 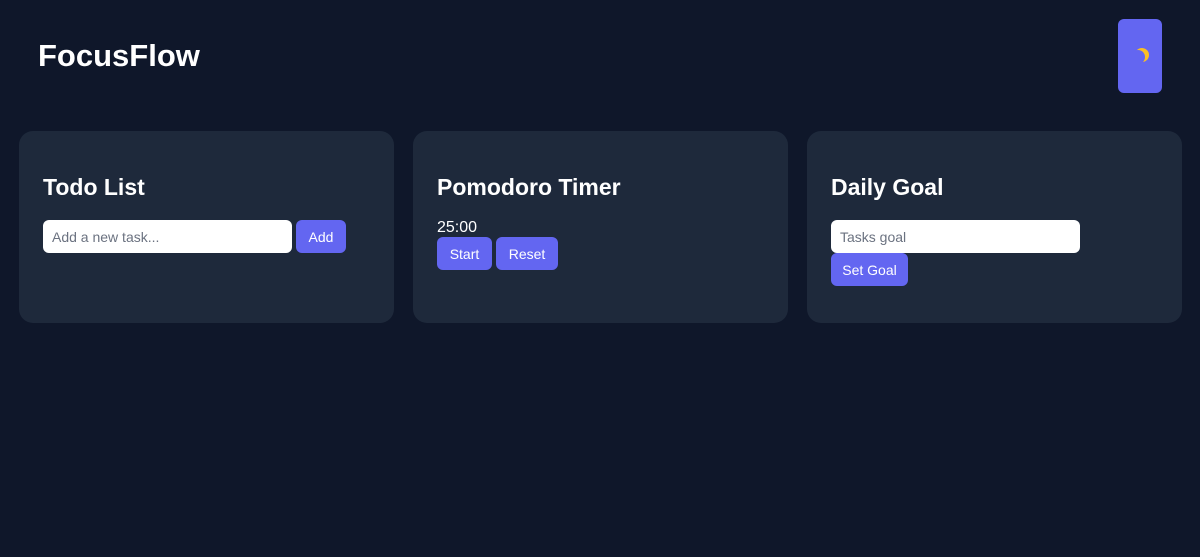 What do you see at coordinates (955, 236) in the screenshot?
I see `tasks-goal-input` at bounding box center [955, 236].